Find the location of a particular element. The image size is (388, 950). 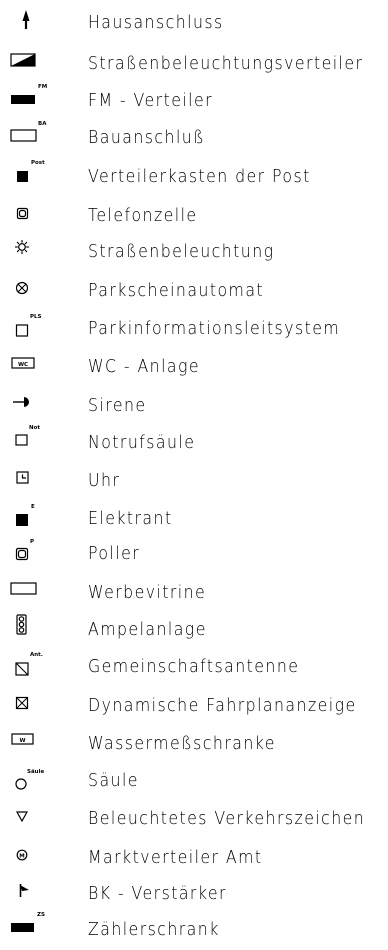

legend-row: FM FM - Verteiler is located at coordinates (194, 102).